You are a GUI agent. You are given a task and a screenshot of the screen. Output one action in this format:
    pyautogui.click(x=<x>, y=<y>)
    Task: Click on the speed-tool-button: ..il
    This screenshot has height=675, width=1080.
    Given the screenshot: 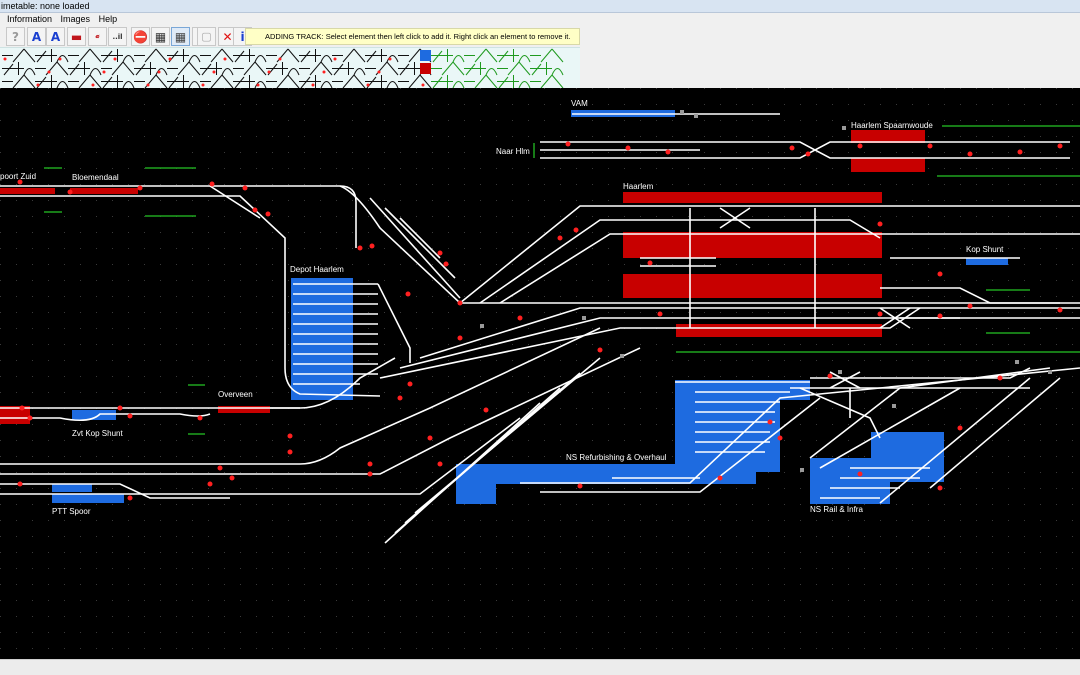 What is the action you would take?
    pyautogui.click(x=117, y=36)
    